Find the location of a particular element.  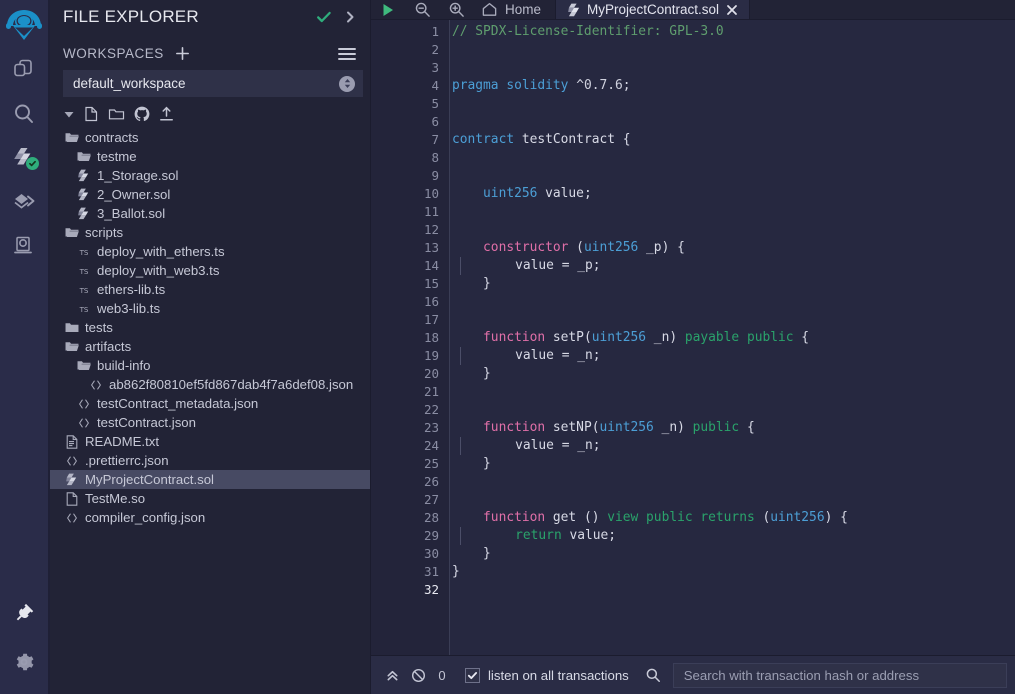

tree-item-ethers-lib-ts: TS ethers-lib.ts is located at coordinates (209, 289).